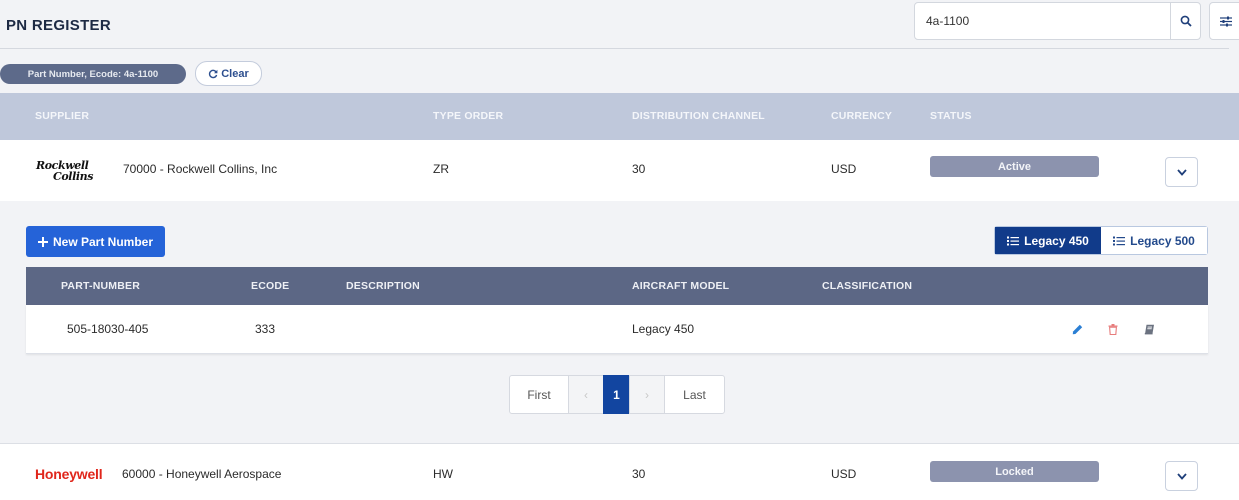  What do you see at coordinates (1014, 166) in the screenshot?
I see `status-badge: Active` at bounding box center [1014, 166].